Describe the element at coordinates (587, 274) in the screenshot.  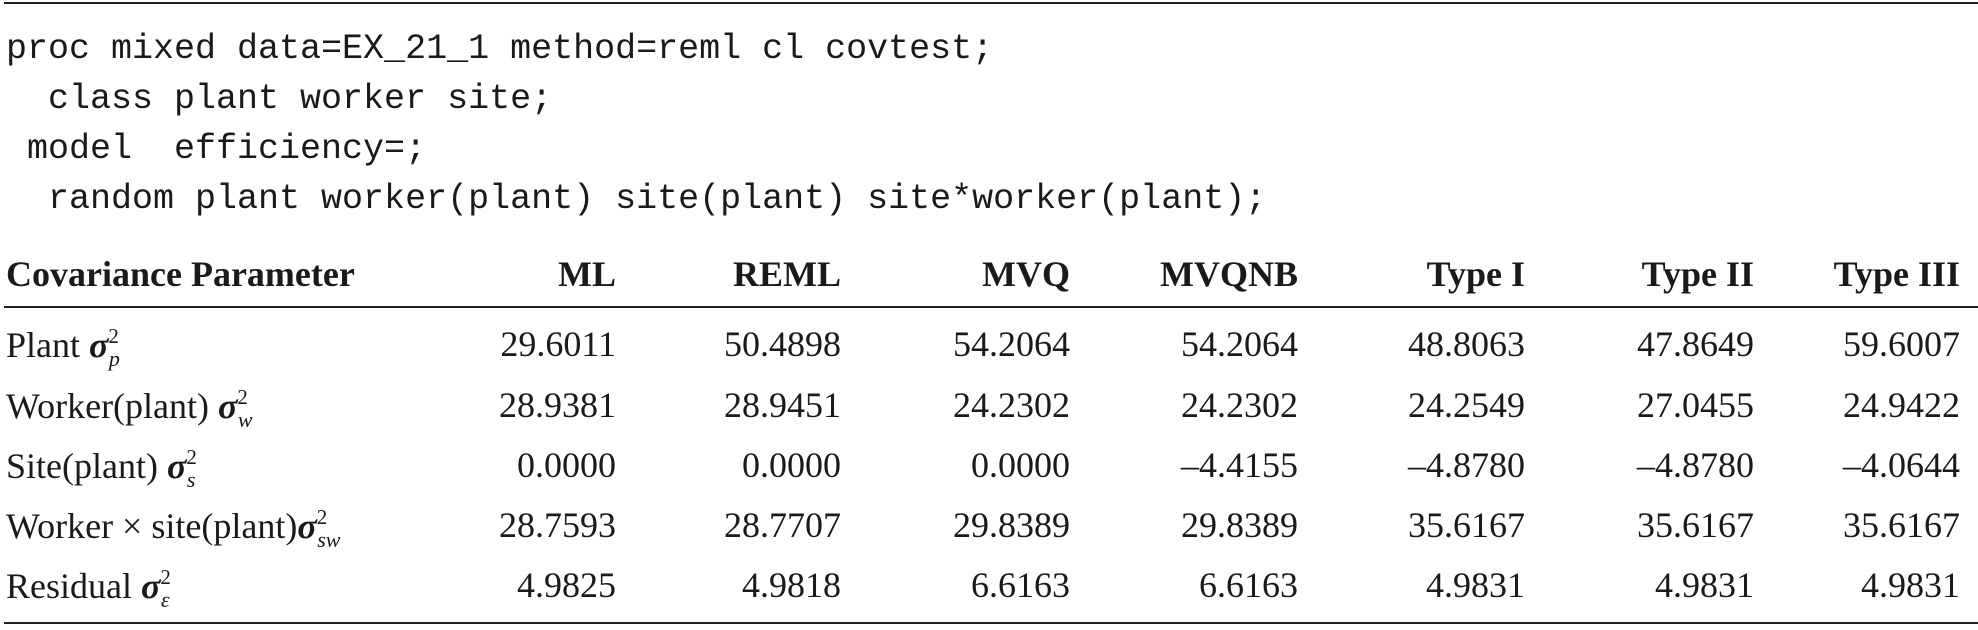
I see `column-header-ml: ML` at that location.